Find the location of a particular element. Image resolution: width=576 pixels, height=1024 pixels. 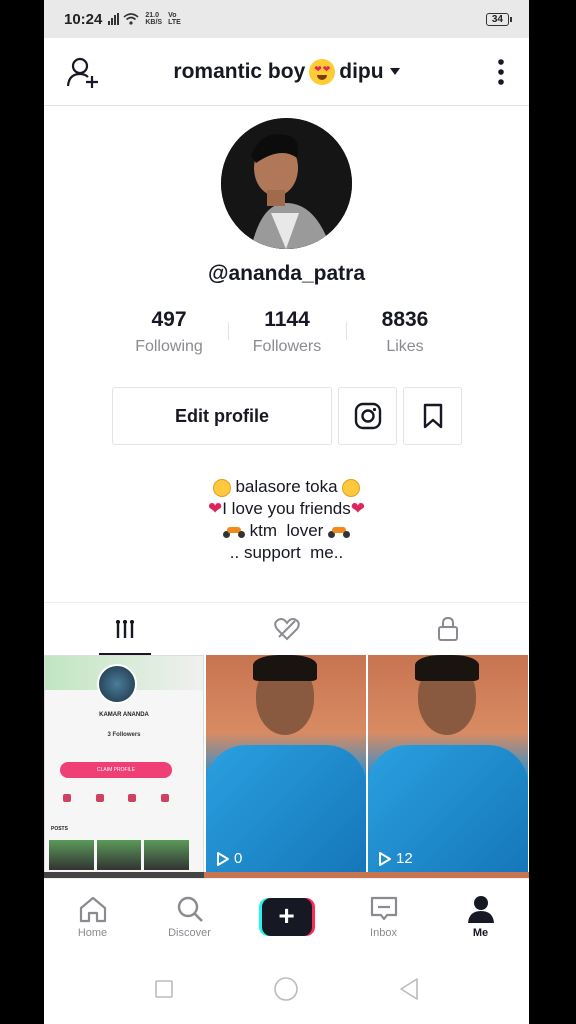

stat-label: Likes is located at coordinates (405, 346).